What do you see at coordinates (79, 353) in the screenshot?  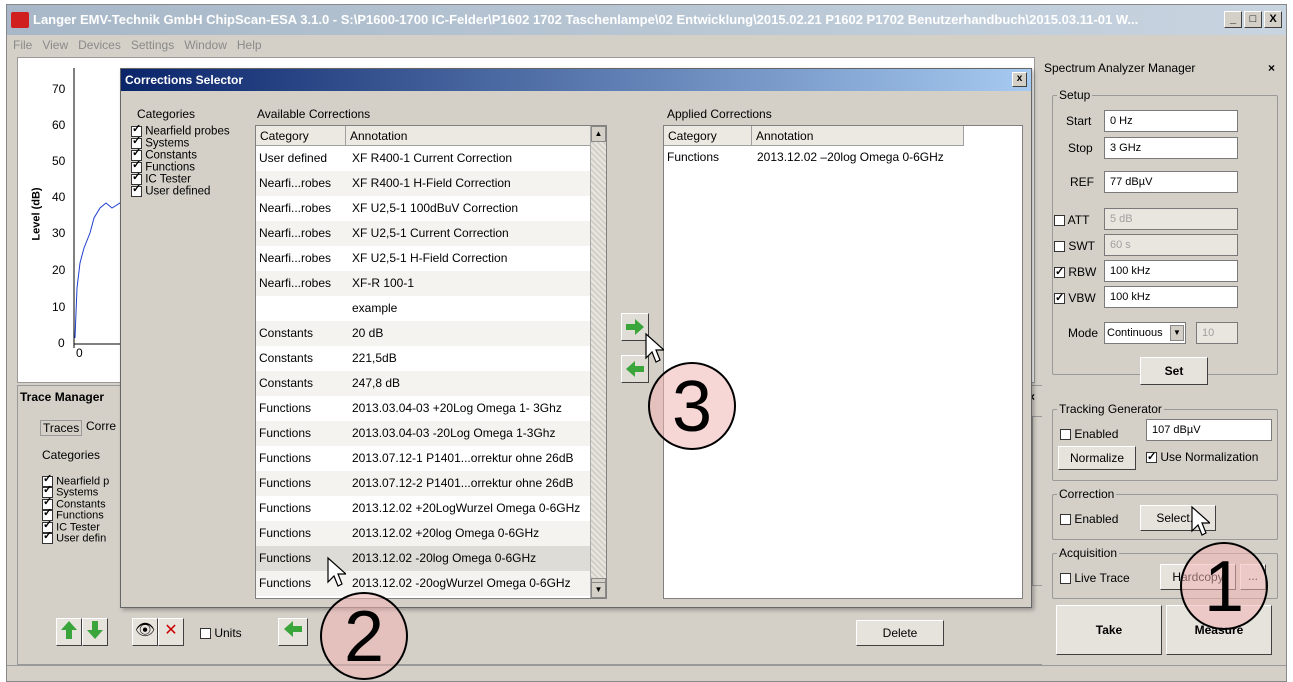 I see `x-tick: 0` at bounding box center [79, 353].